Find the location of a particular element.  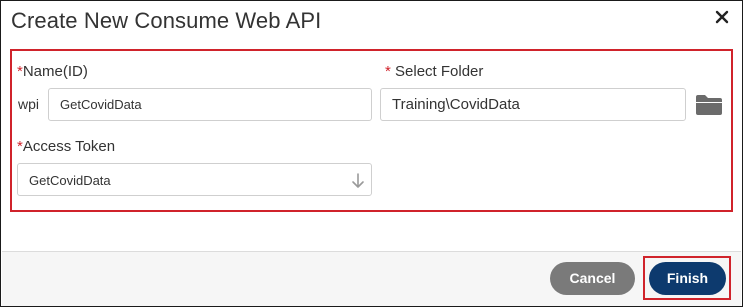

access-token-label: *Access Token is located at coordinates (66, 146).